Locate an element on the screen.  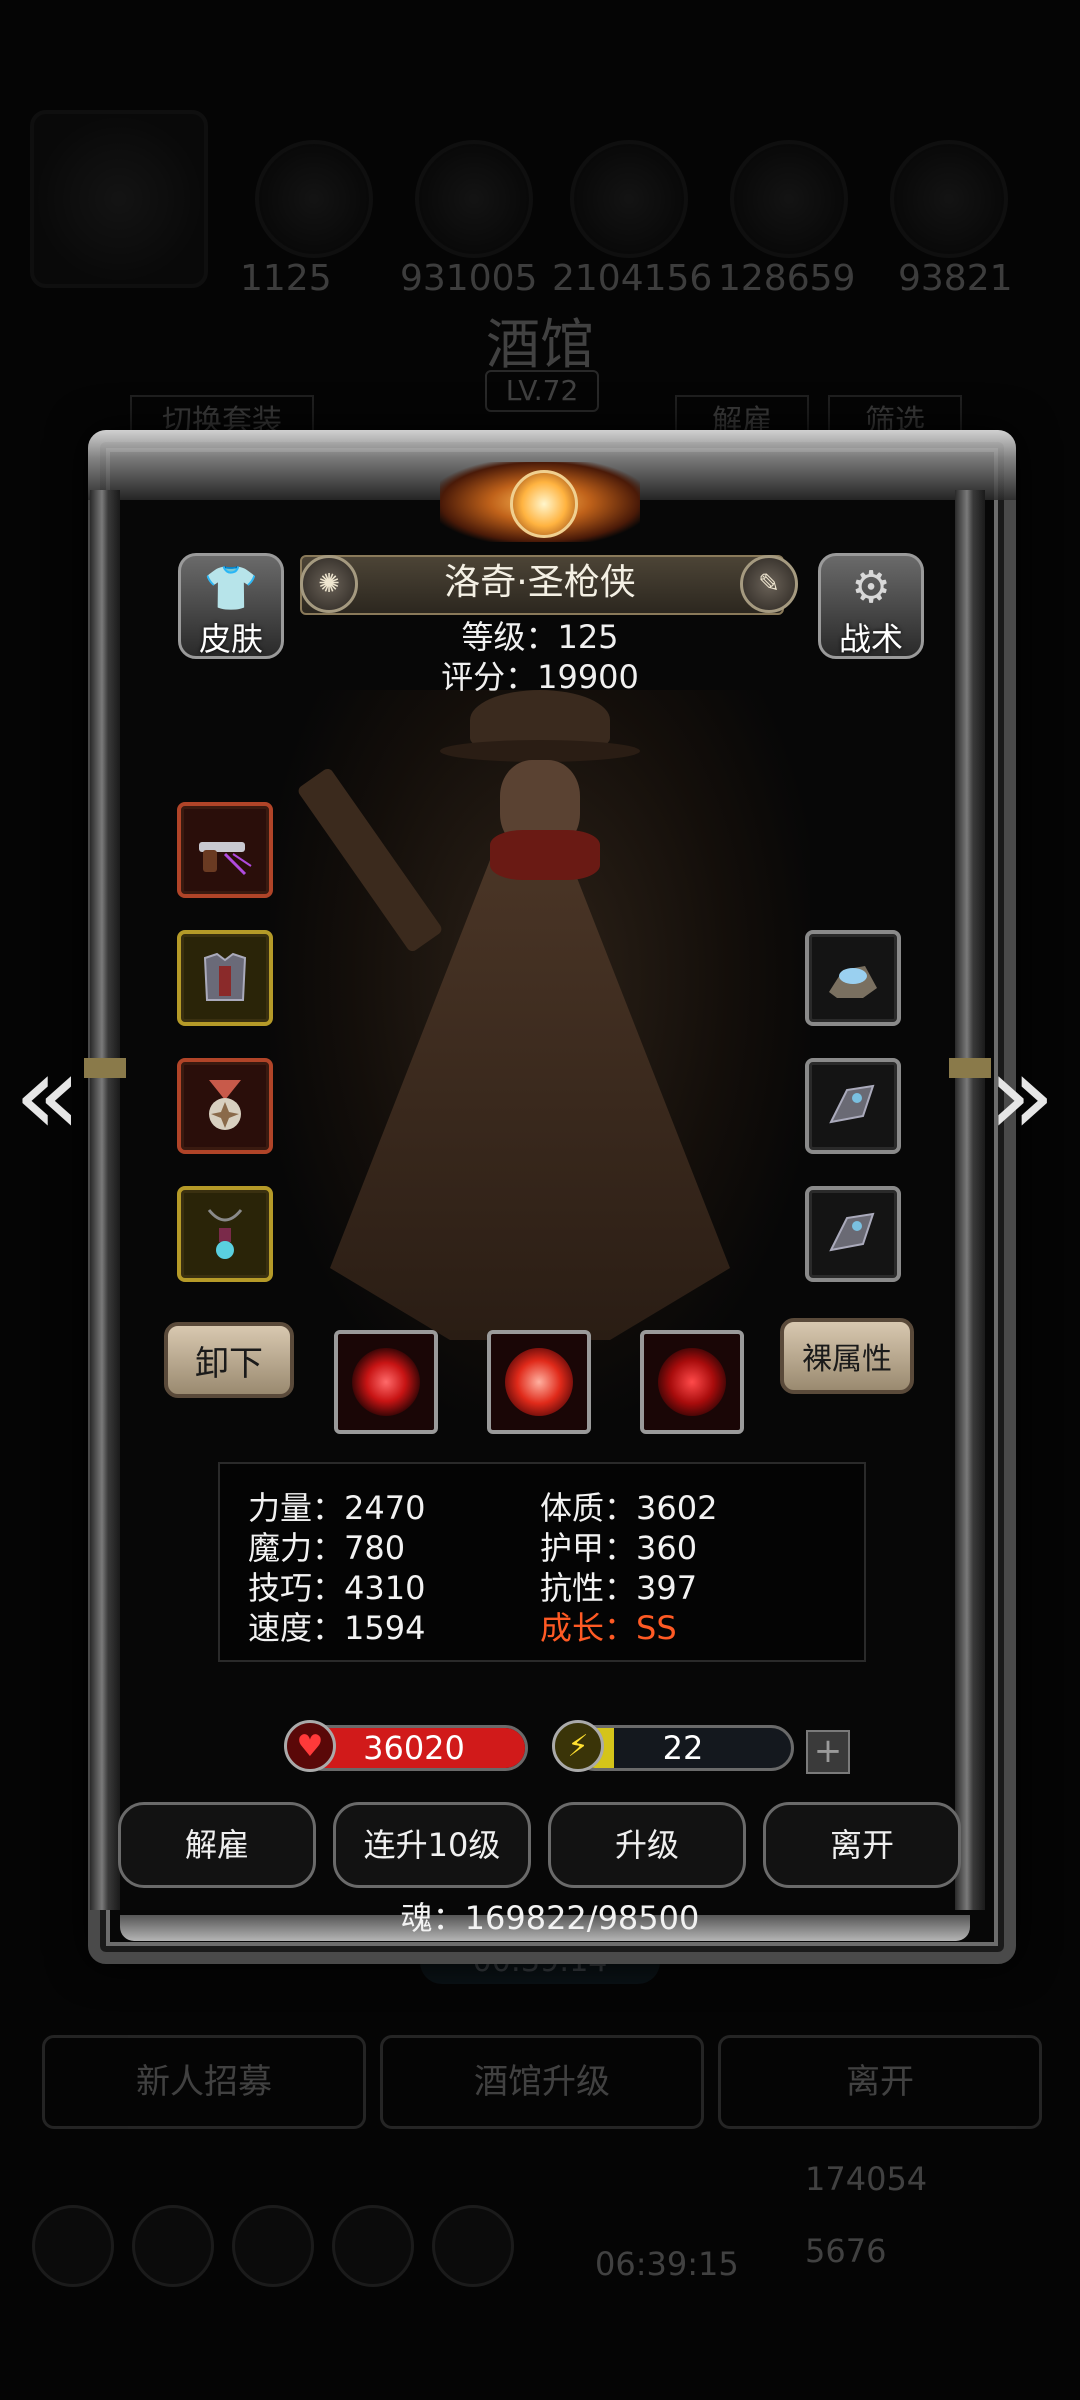
tactics-button: ⚙ 战术 is located at coordinates (871, 606).